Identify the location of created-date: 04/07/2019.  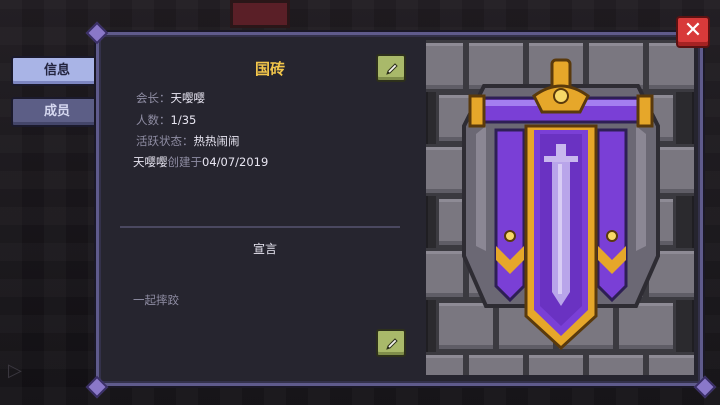
(235, 162).